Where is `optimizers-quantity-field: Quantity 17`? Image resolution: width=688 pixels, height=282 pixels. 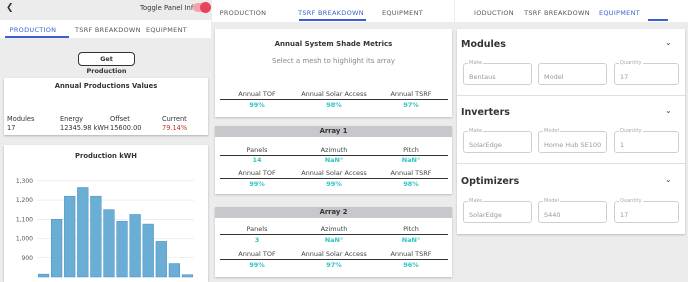
optimizers-quantity-field: Quantity 17 is located at coordinates (646, 210).